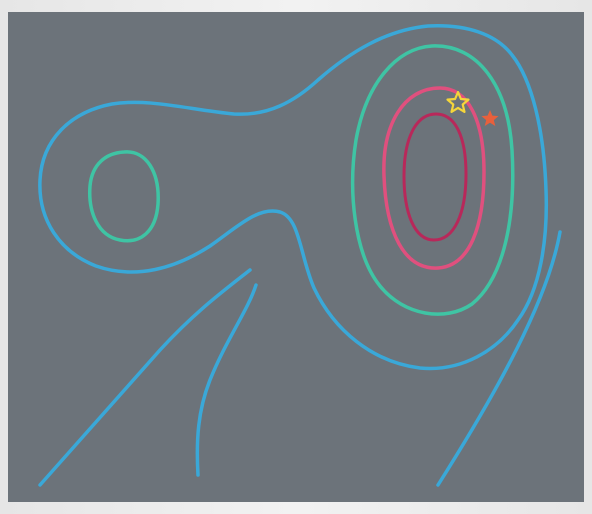 The width and height of the screenshot is (592, 514). Describe the element at coordinates (124, 196) in the screenshot. I see `left-green-contour` at that location.